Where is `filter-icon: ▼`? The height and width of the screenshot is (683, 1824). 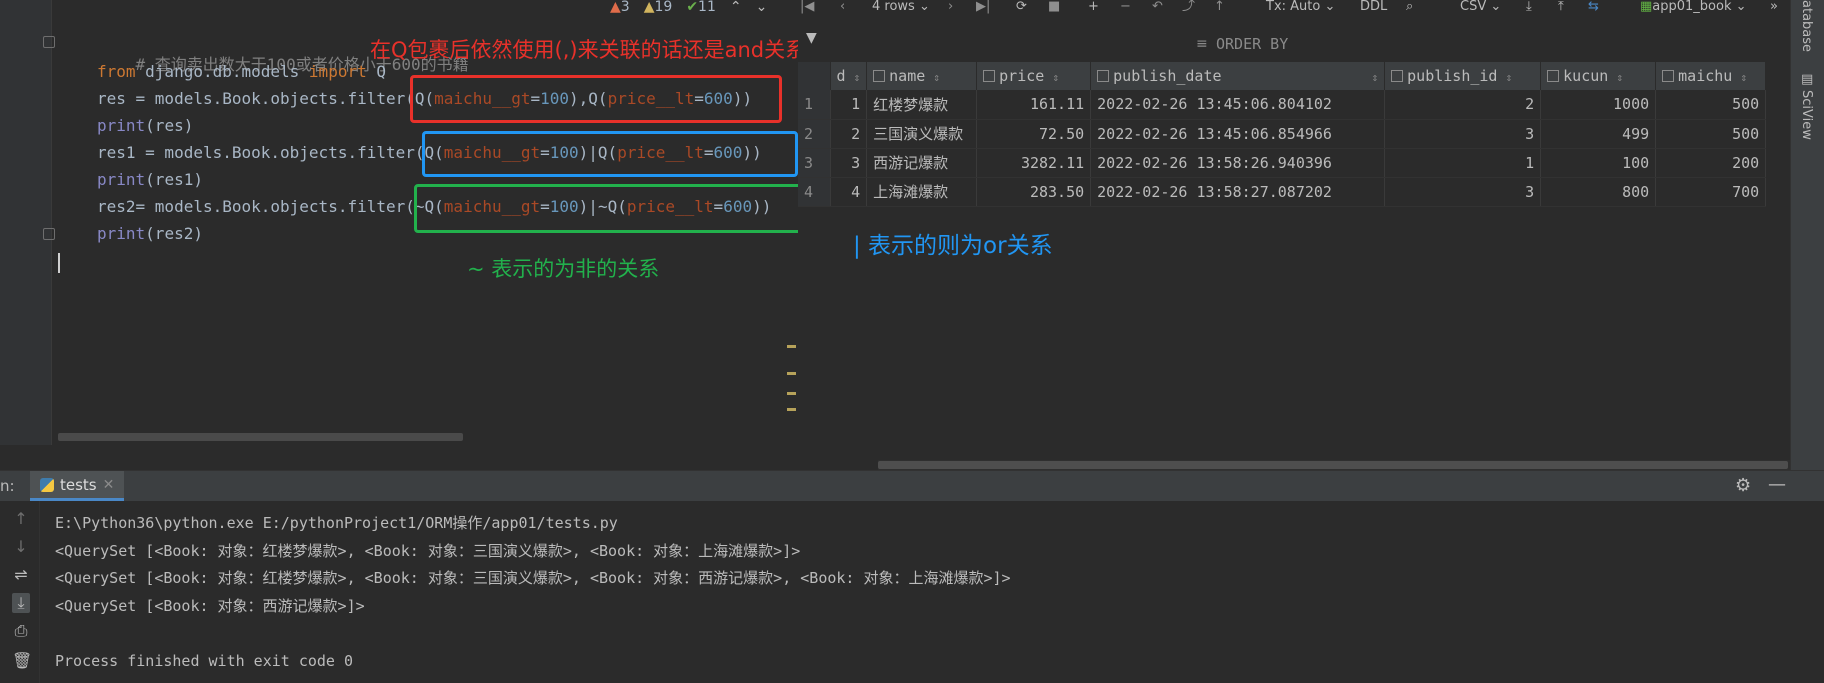
filter-icon: ▼ is located at coordinates (811, 38).